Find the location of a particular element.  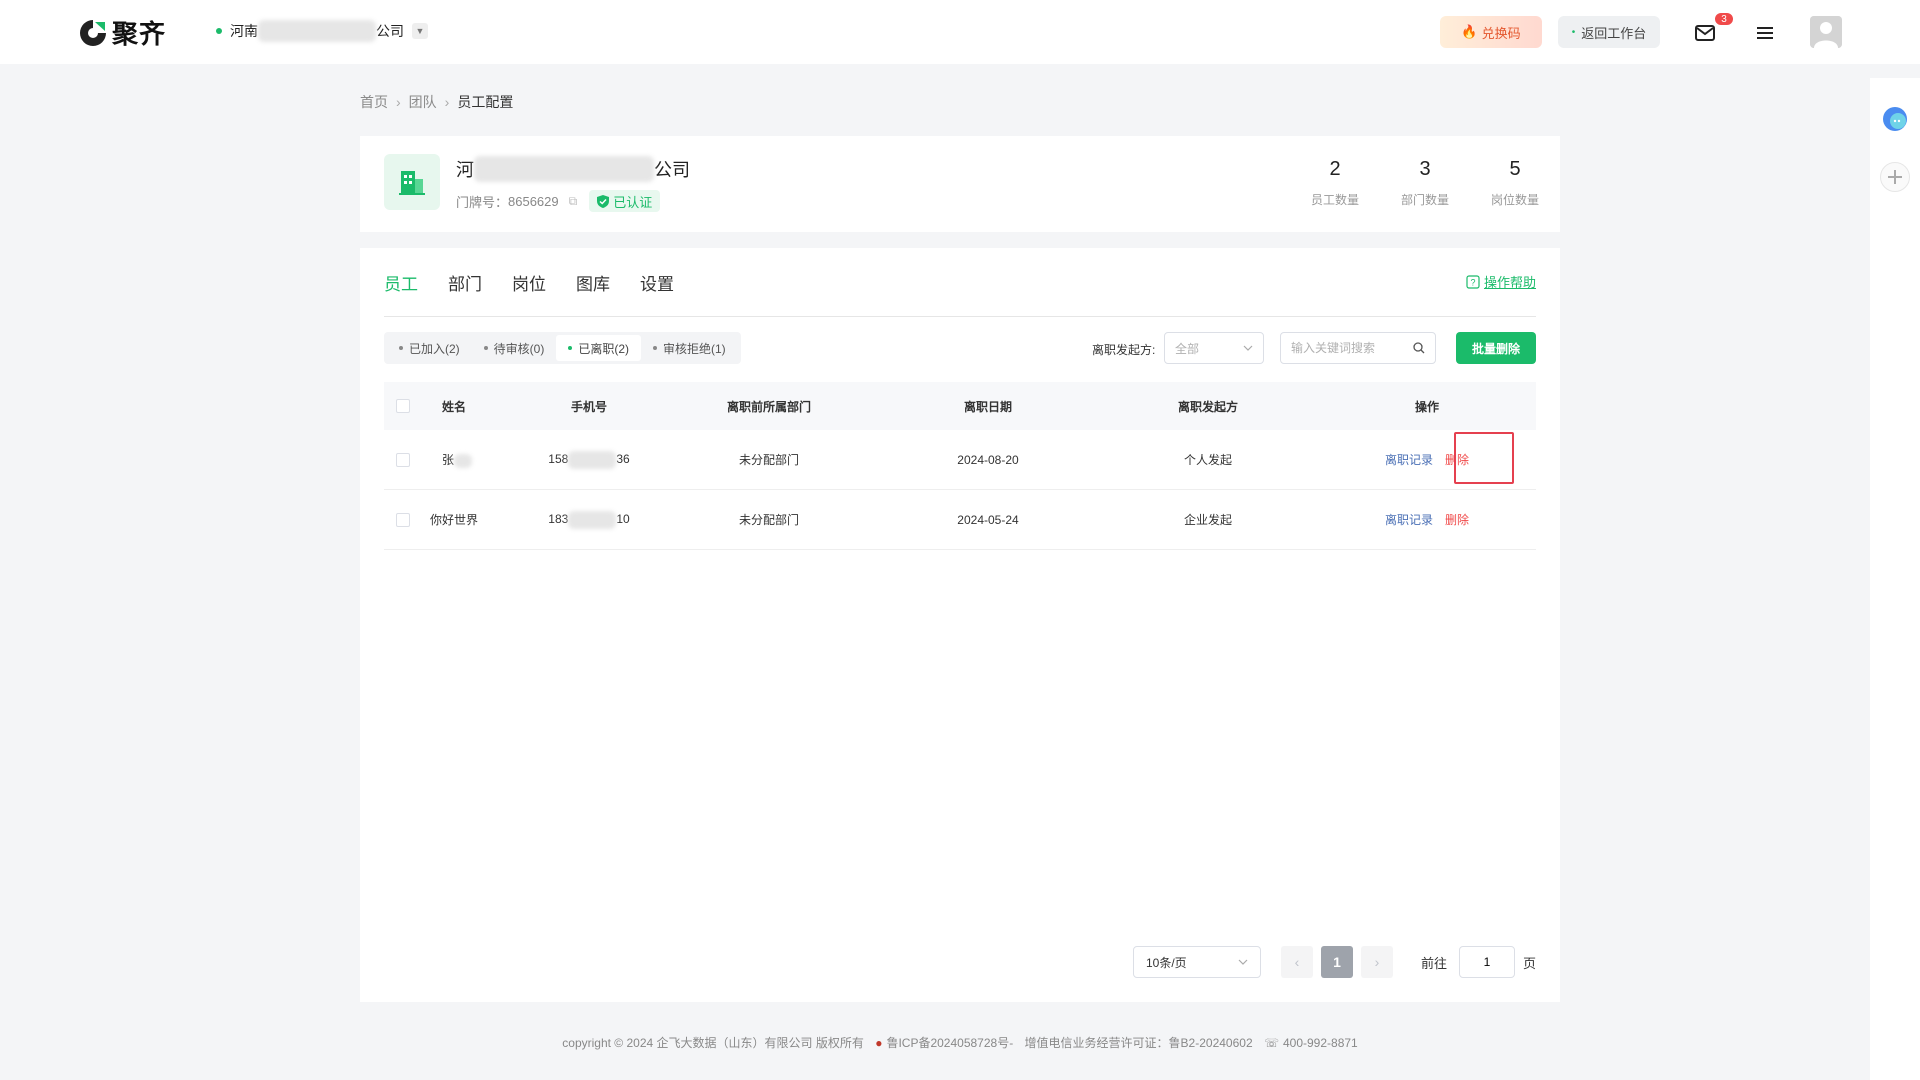

segment-rejected: 审核拒绝(1) is located at coordinates (689, 348).